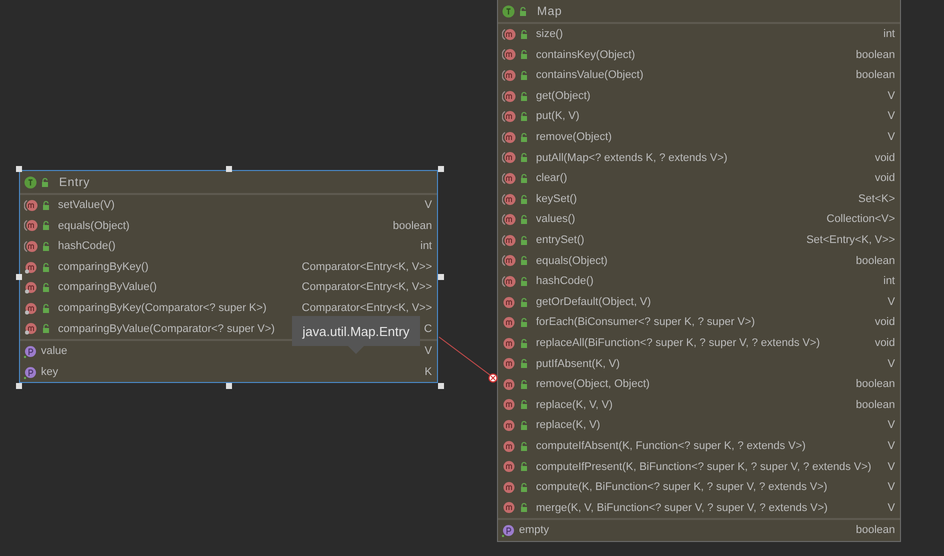 This screenshot has width=944, height=556. I want to click on method-signature: size(), so click(549, 34).